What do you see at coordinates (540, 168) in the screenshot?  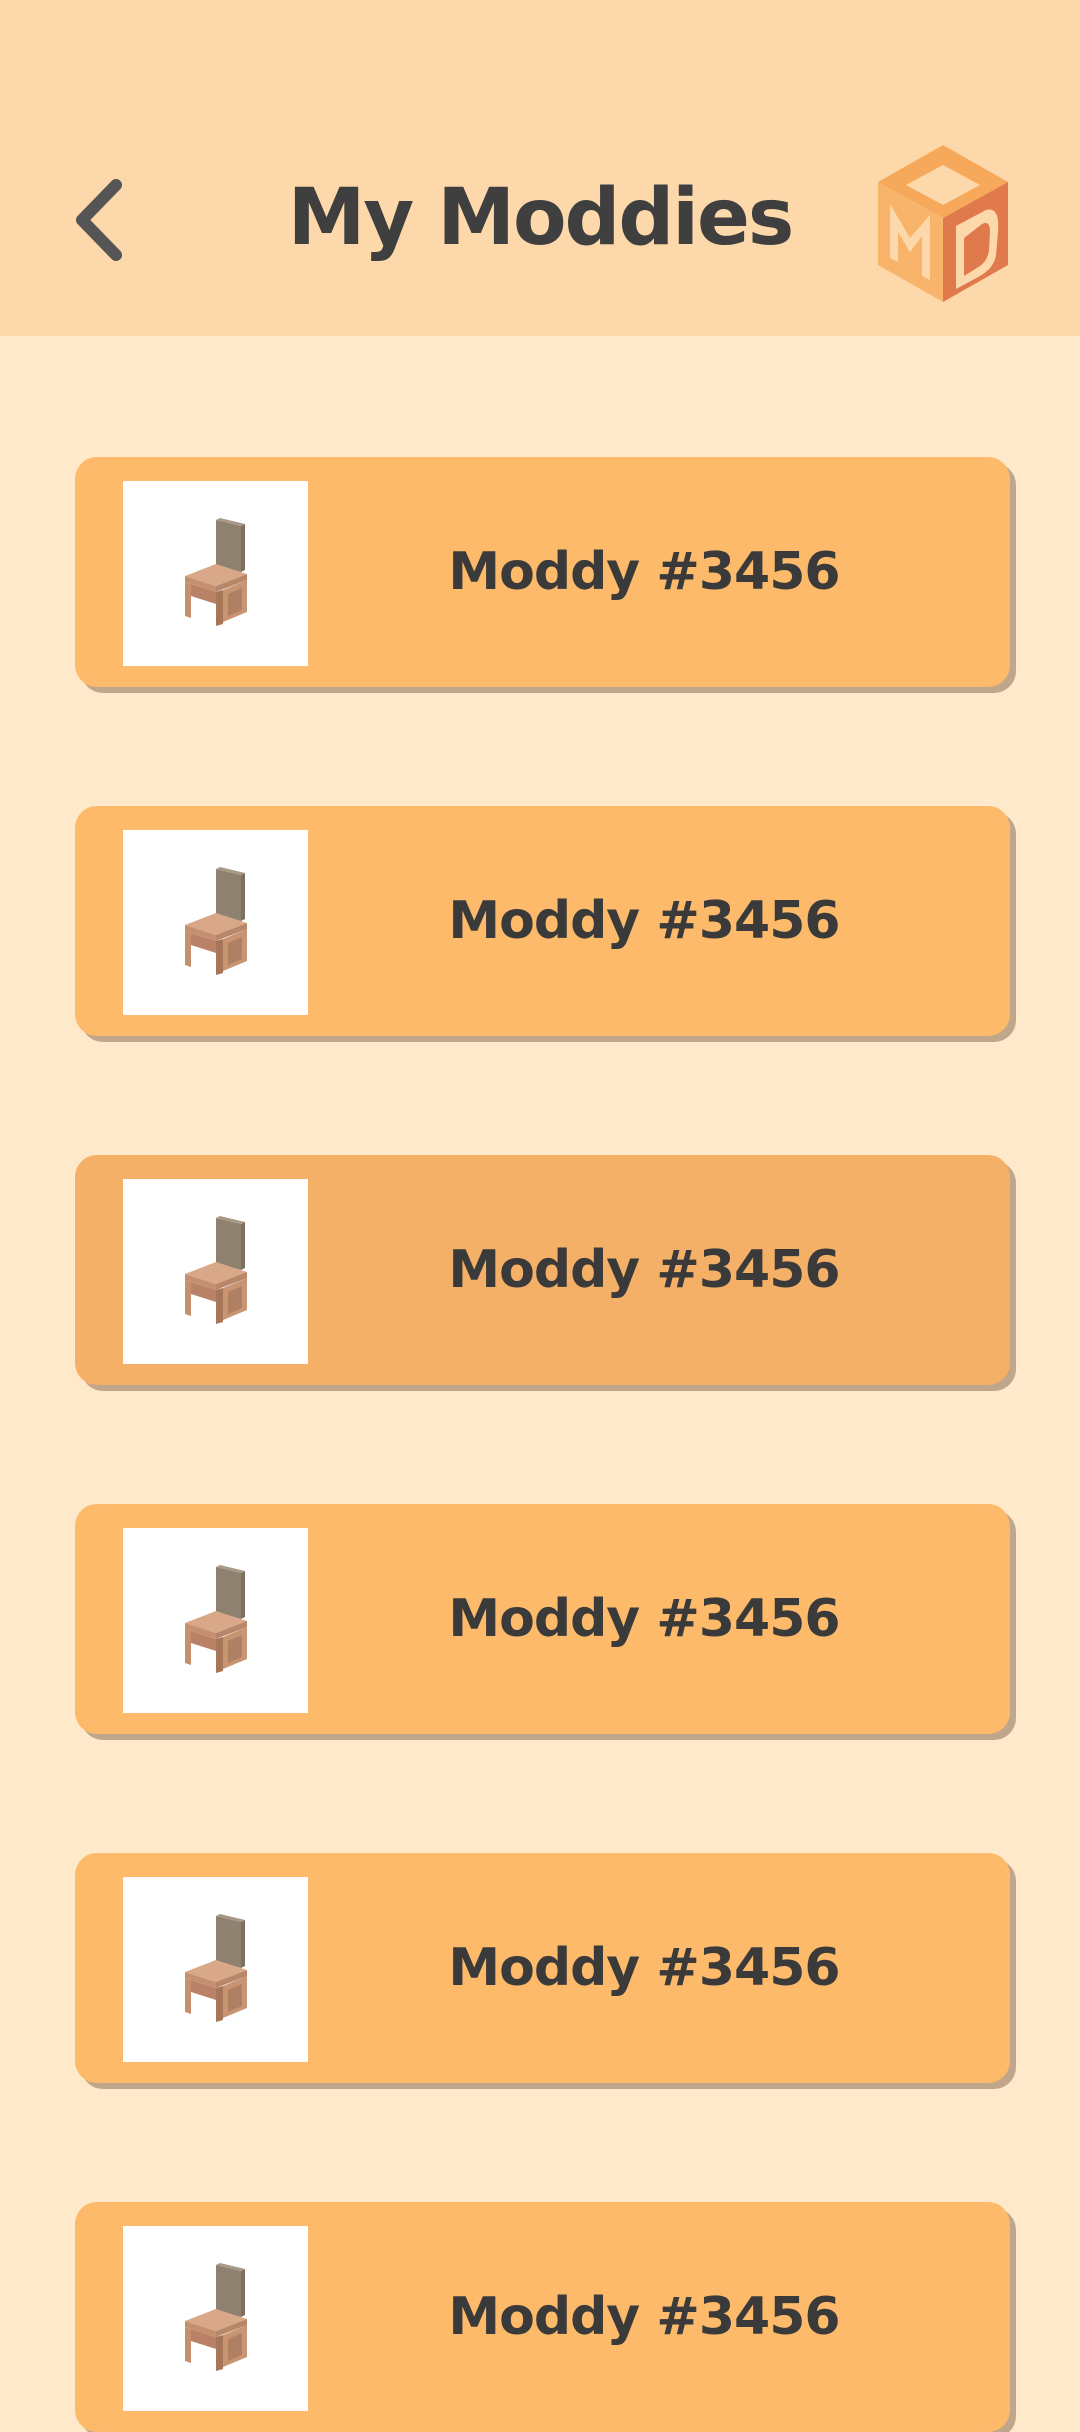 I see `app-header: My Moddies` at bounding box center [540, 168].